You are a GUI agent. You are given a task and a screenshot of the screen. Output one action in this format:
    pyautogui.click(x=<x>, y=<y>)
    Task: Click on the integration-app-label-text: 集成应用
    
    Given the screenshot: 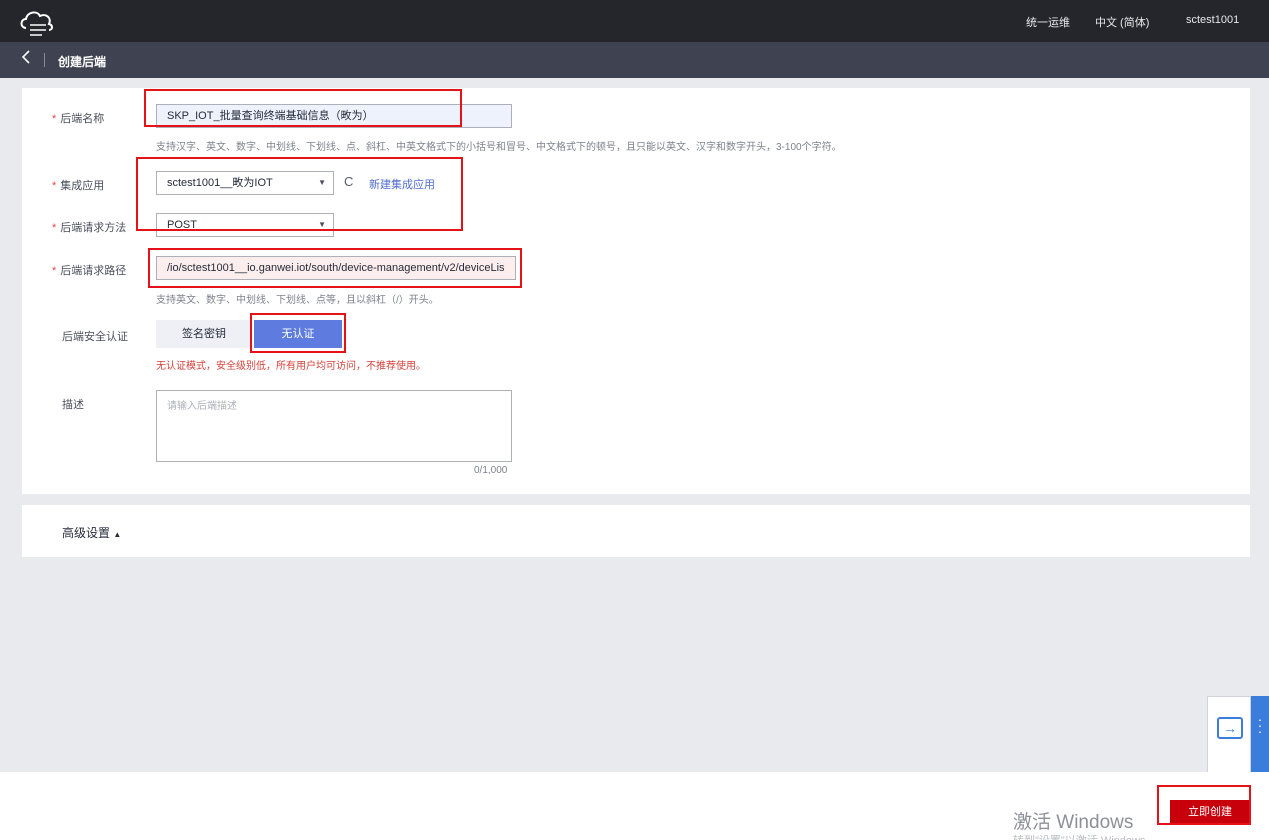 What is the action you would take?
    pyautogui.click(x=82, y=186)
    